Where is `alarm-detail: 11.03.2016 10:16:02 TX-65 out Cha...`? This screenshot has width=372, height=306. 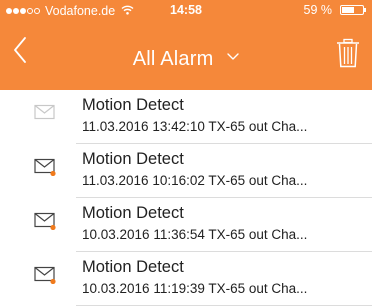
alarm-detail: 11.03.2016 10:16:02 TX-65 out Cha... is located at coordinates (195, 180).